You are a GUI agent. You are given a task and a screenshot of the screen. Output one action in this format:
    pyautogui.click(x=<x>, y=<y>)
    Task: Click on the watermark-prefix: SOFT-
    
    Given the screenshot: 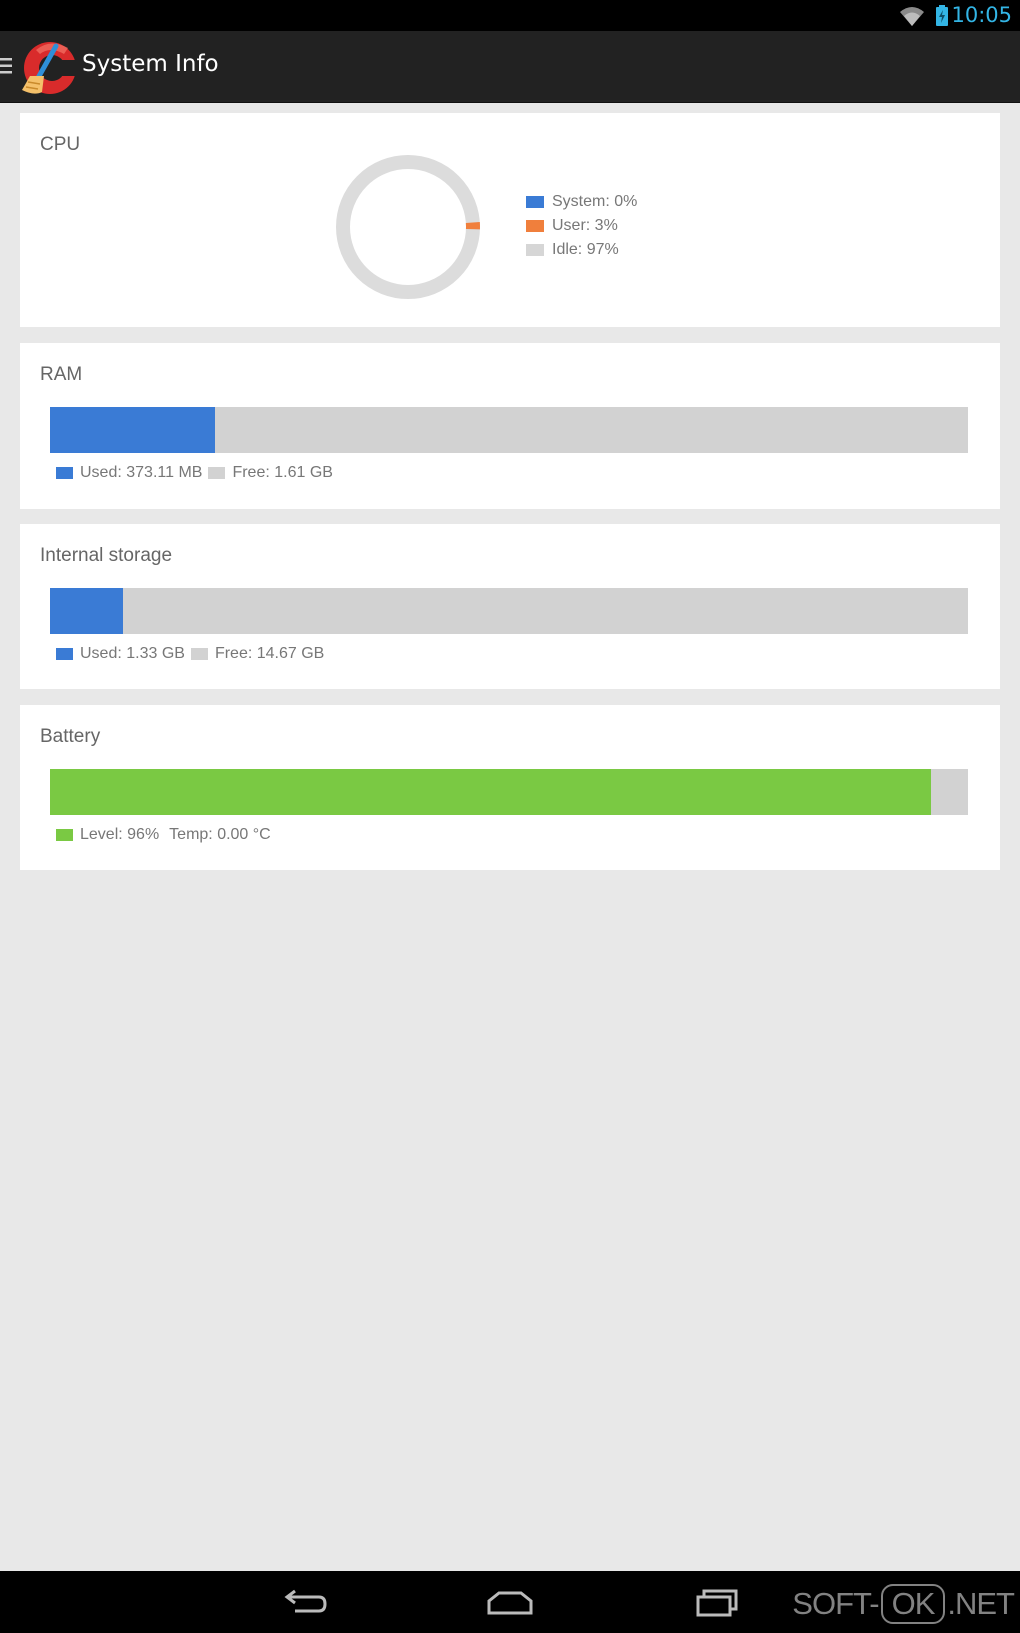 What is the action you would take?
    pyautogui.click(x=835, y=1603)
    